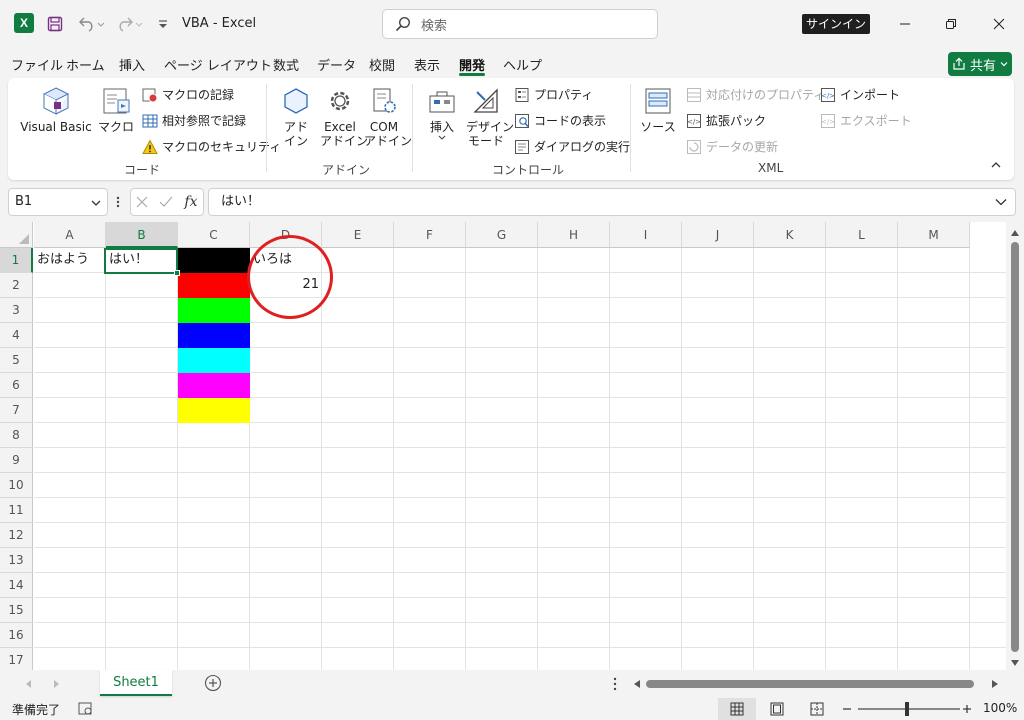 The width and height of the screenshot is (1024, 720). Describe the element at coordinates (188, 94) in the screenshot. I see `record-macro-button: マクロの記録` at that location.